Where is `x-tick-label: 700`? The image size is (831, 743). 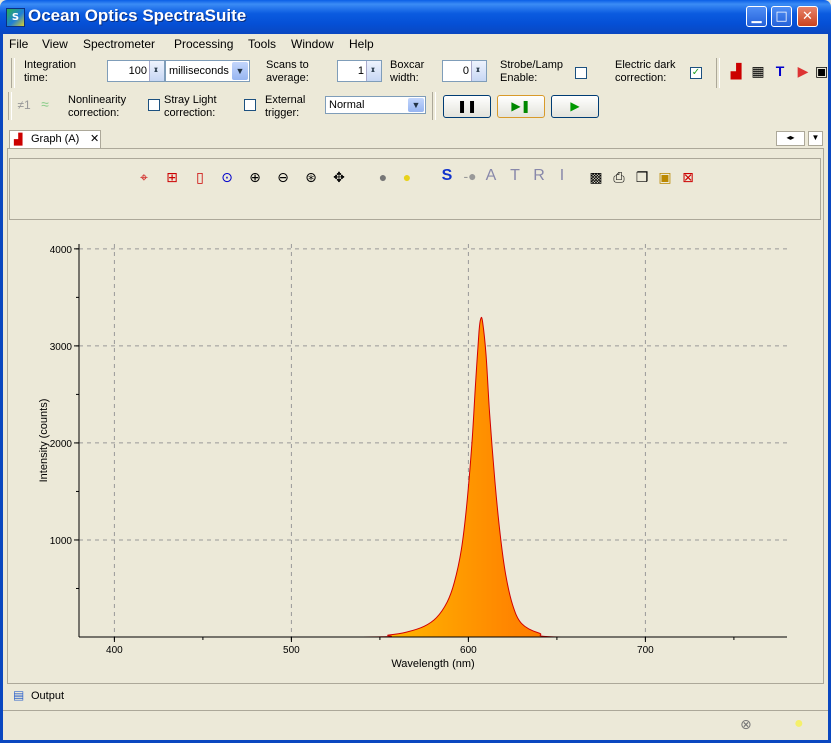
x-tick-label: 700 is located at coordinates (645, 650).